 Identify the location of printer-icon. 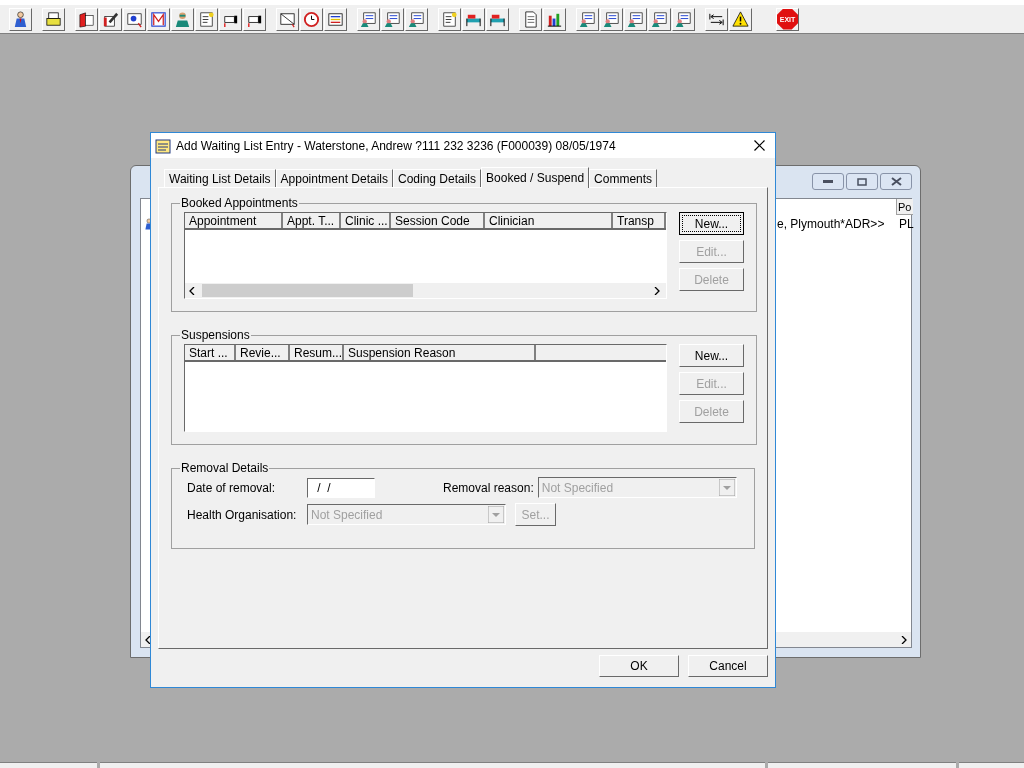
(53, 19).